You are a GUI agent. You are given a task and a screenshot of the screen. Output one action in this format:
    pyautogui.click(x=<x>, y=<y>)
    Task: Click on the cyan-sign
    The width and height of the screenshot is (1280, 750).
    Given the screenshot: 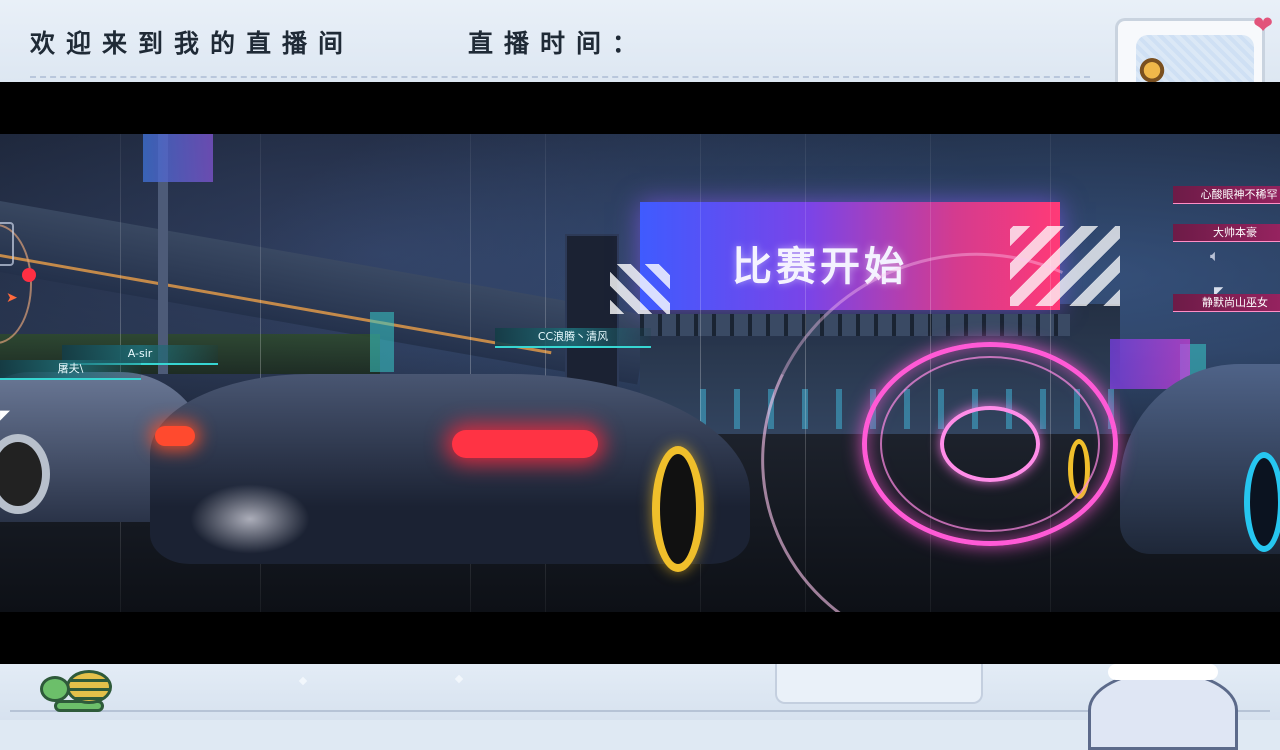 What is the action you would take?
    pyautogui.click(x=382, y=342)
    